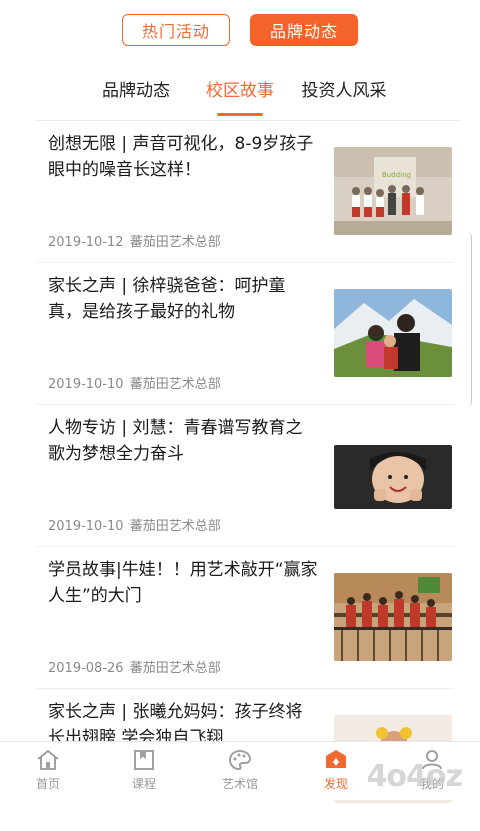 This screenshot has width=480, height=831. I want to click on article-meta: 2019-10-12 蕃茄田艺术总部, so click(134, 240).